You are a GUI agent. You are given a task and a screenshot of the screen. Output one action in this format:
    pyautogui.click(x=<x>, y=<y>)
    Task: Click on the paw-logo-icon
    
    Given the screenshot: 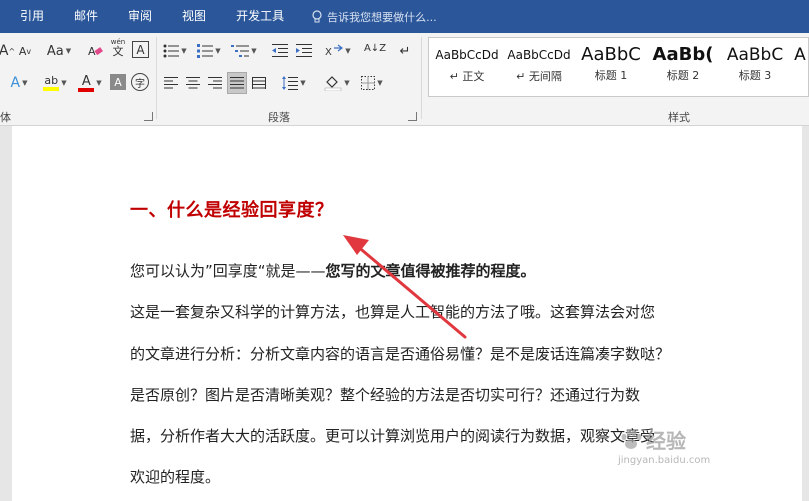 What is the action you would take?
    pyautogui.click(x=631, y=439)
    